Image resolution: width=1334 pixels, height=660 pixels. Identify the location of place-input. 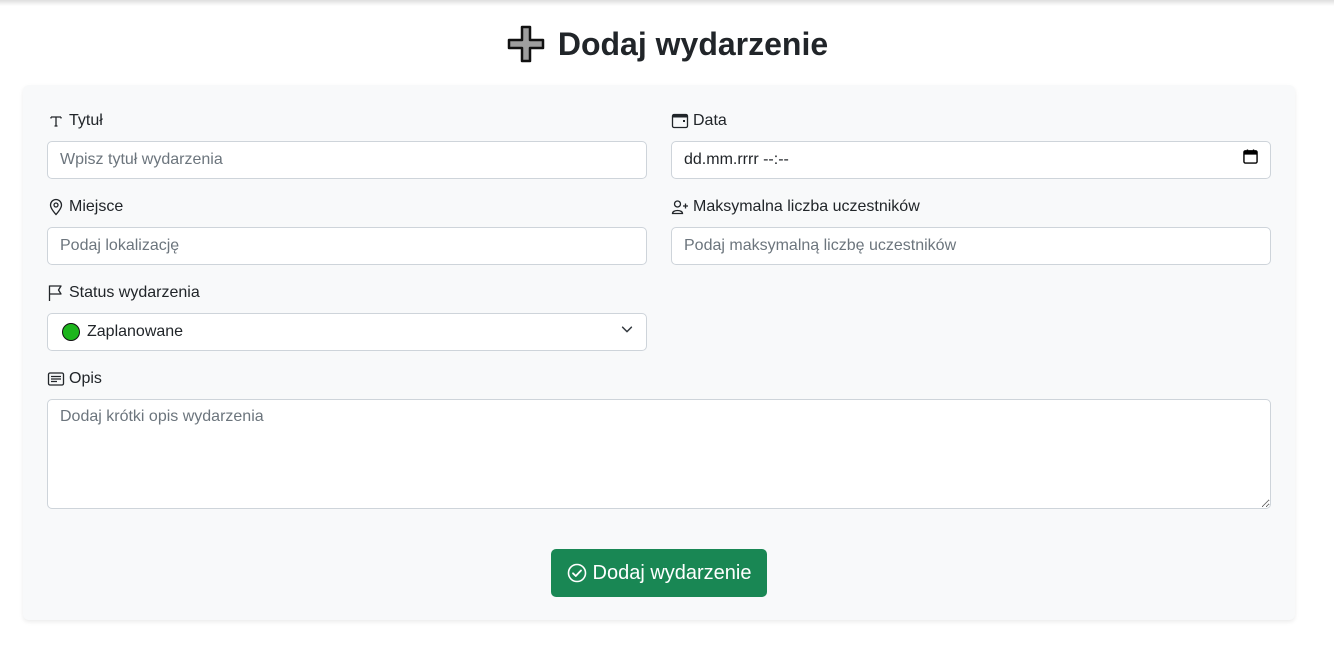
(347, 246).